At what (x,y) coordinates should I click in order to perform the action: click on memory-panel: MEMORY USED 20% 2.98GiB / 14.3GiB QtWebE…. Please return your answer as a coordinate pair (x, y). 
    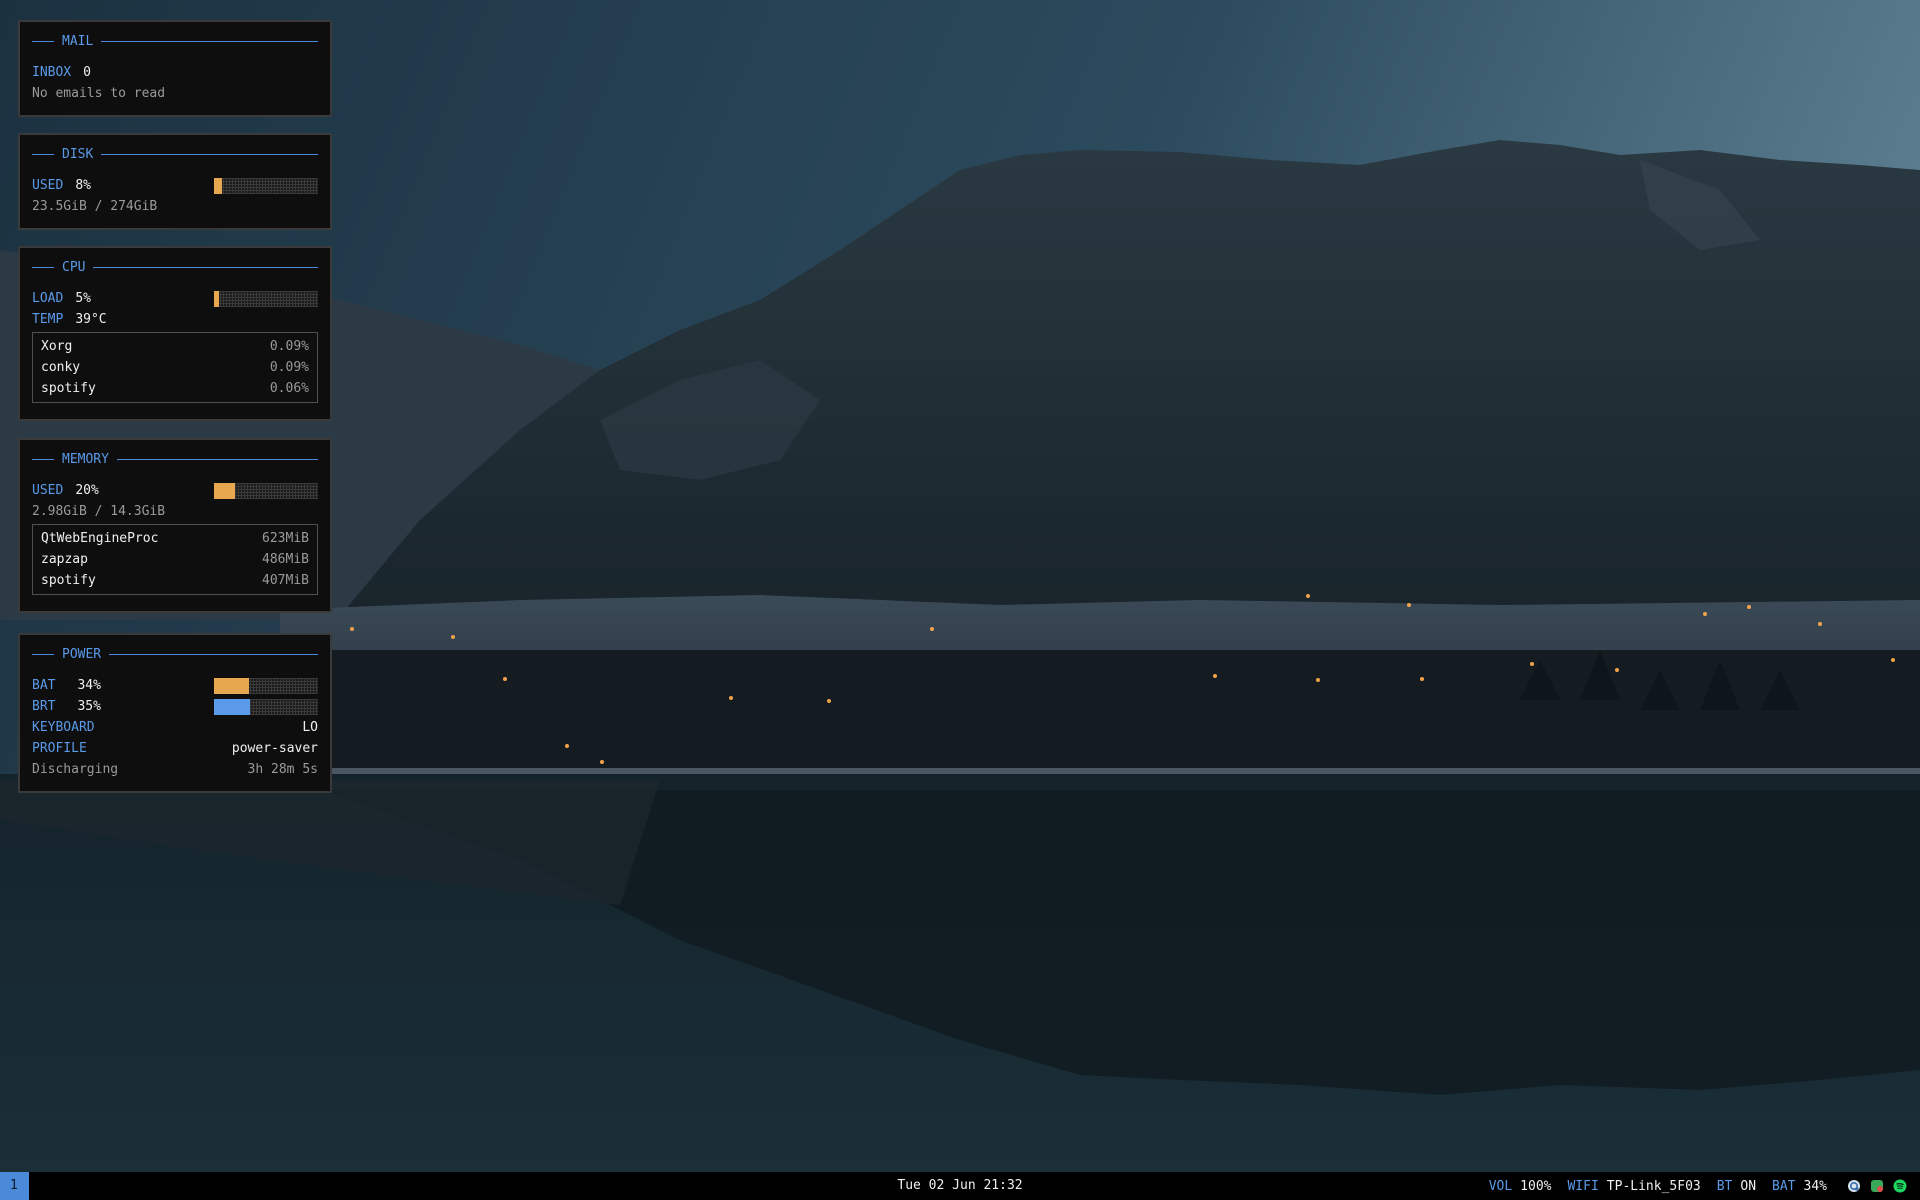
    Looking at the image, I should click on (175, 525).